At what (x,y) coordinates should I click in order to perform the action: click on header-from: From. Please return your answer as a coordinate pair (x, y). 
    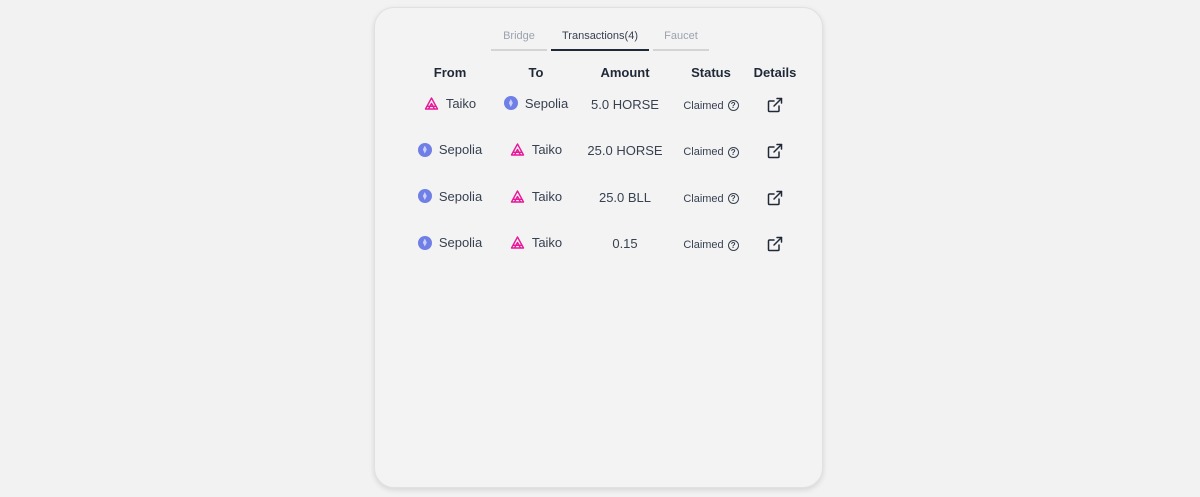
    Looking at the image, I should click on (450, 72).